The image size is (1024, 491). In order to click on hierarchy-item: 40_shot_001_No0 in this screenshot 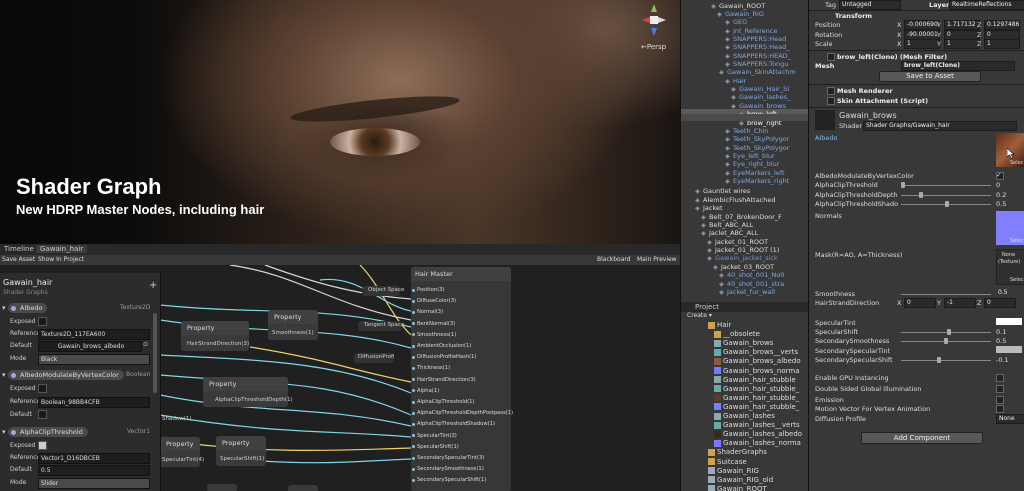, I will do `click(755, 275)`.